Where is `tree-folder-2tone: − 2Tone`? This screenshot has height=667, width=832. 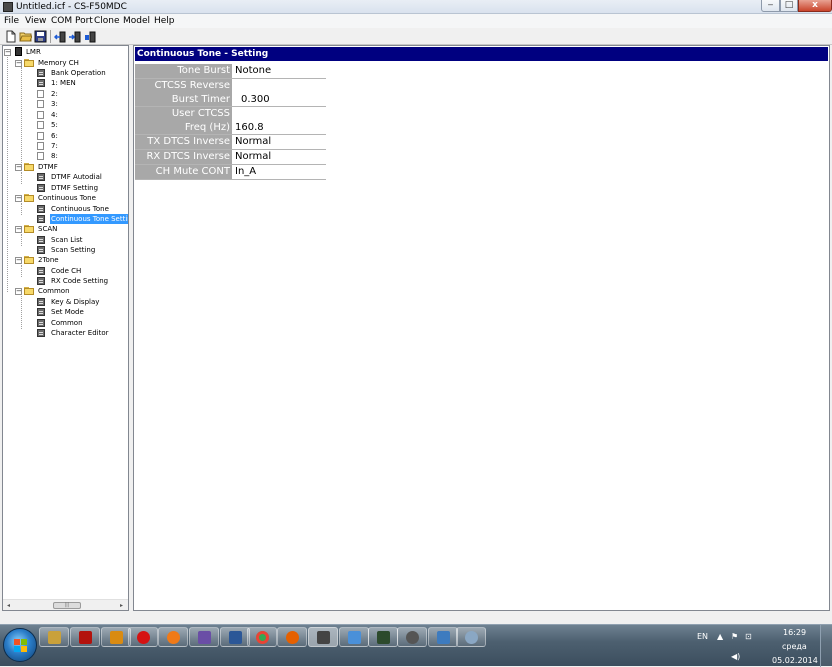 tree-folder-2tone: − 2Tone is located at coordinates (55, 260).